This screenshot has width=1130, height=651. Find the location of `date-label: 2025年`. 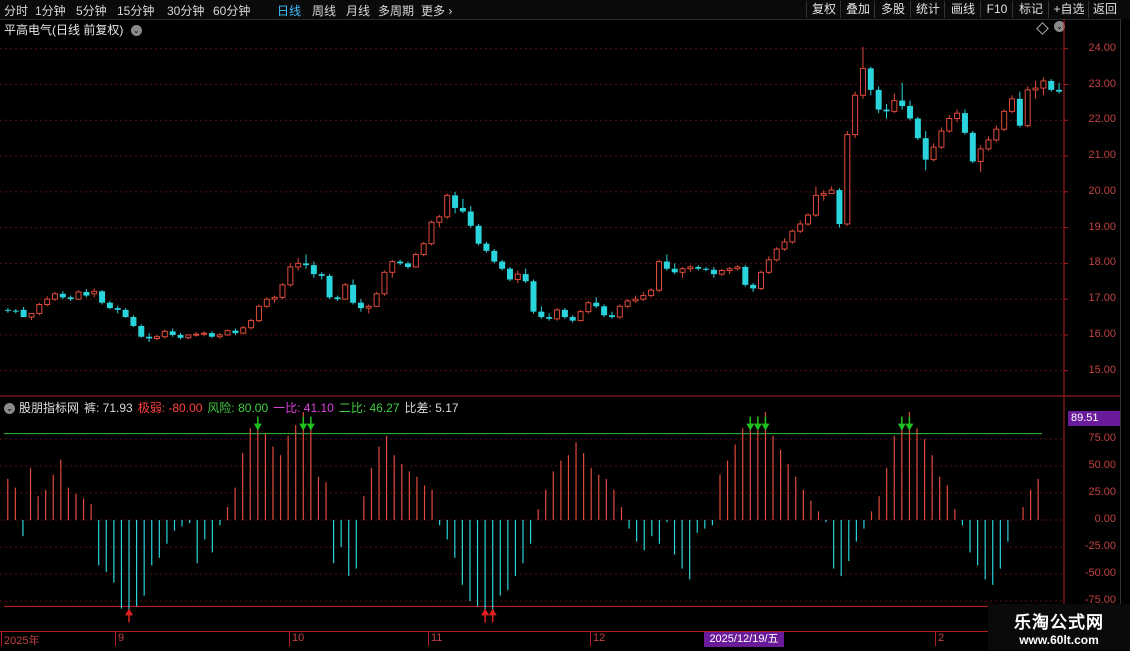

date-label: 2025年 is located at coordinates (22, 641).